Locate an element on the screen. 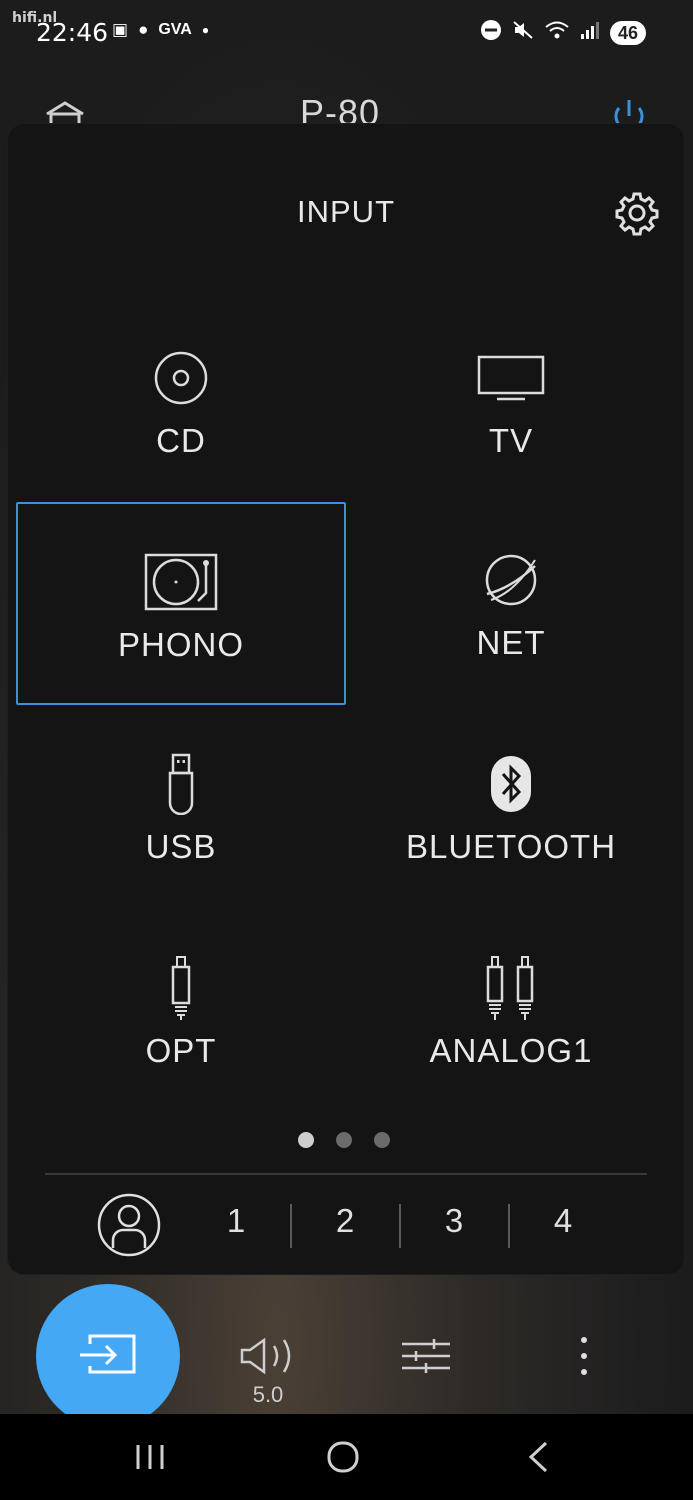 The width and height of the screenshot is (693, 1500). user-icon is located at coordinates (129, 1225).